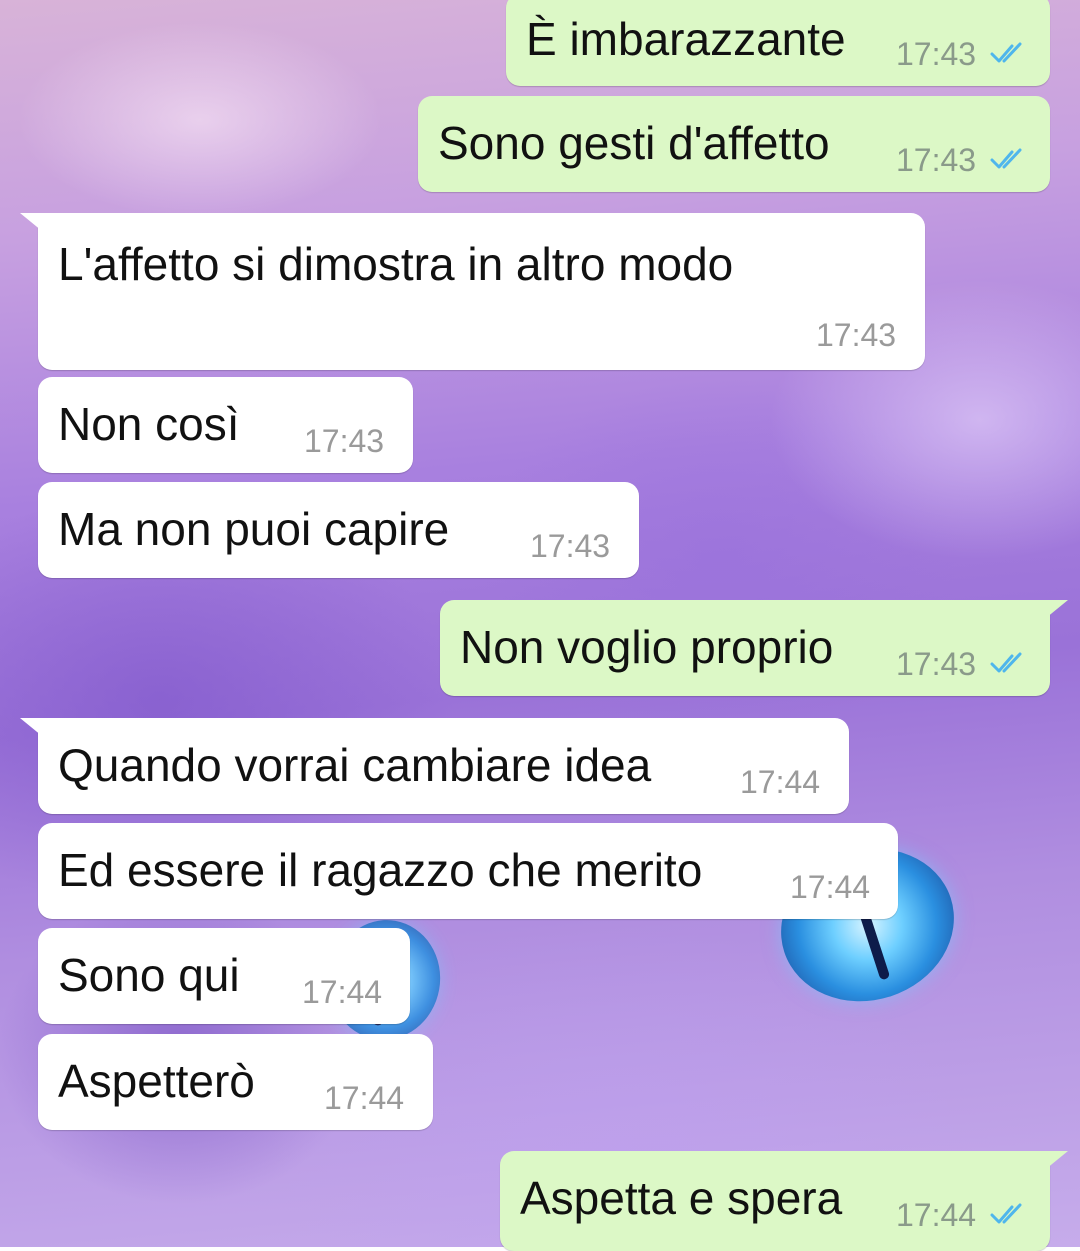  What do you see at coordinates (647, 647) in the screenshot?
I see `message-text: Non voglio proprio` at bounding box center [647, 647].